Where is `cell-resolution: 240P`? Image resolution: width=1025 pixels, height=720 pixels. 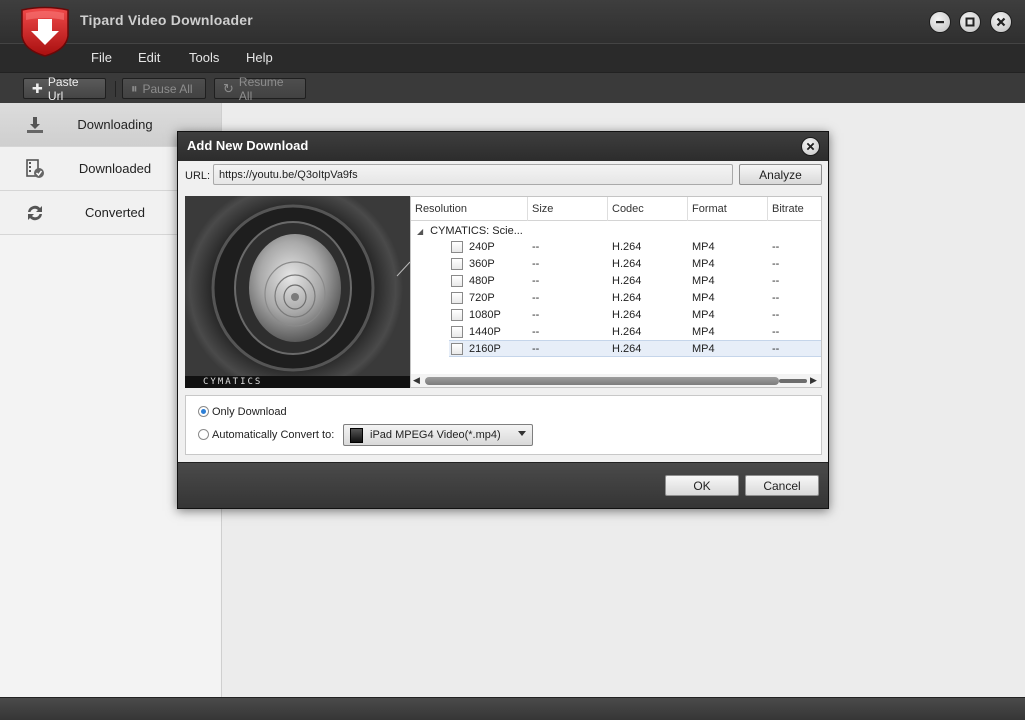 cell-resolution: 240P is located at coordinates (482, 247).